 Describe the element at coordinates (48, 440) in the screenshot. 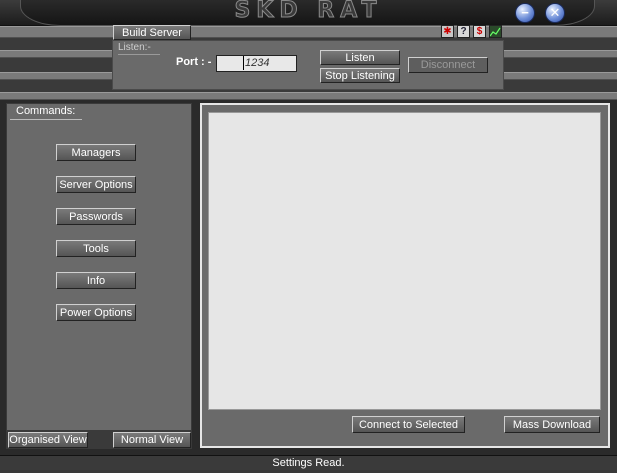

I see `organised-view-button: Organised View` at that location.